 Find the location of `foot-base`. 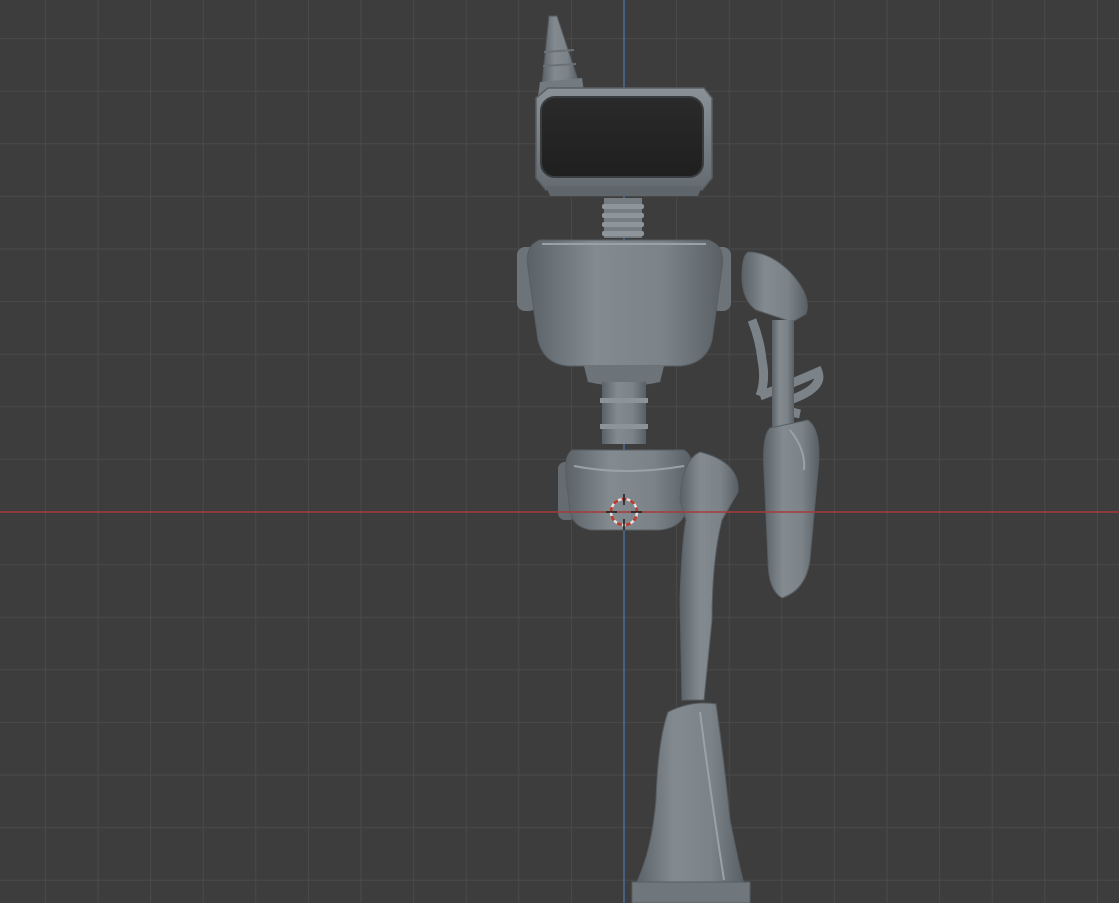

foot-base is located at coordinates (691, 892).